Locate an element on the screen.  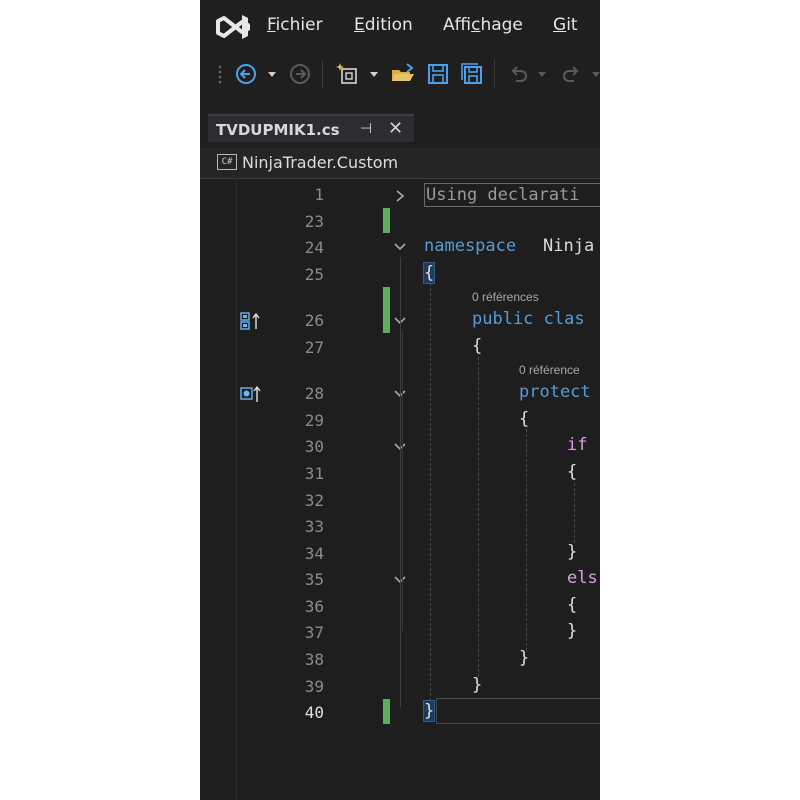
menu-edition-mnemonic: E is located at coordinates (359, 25).